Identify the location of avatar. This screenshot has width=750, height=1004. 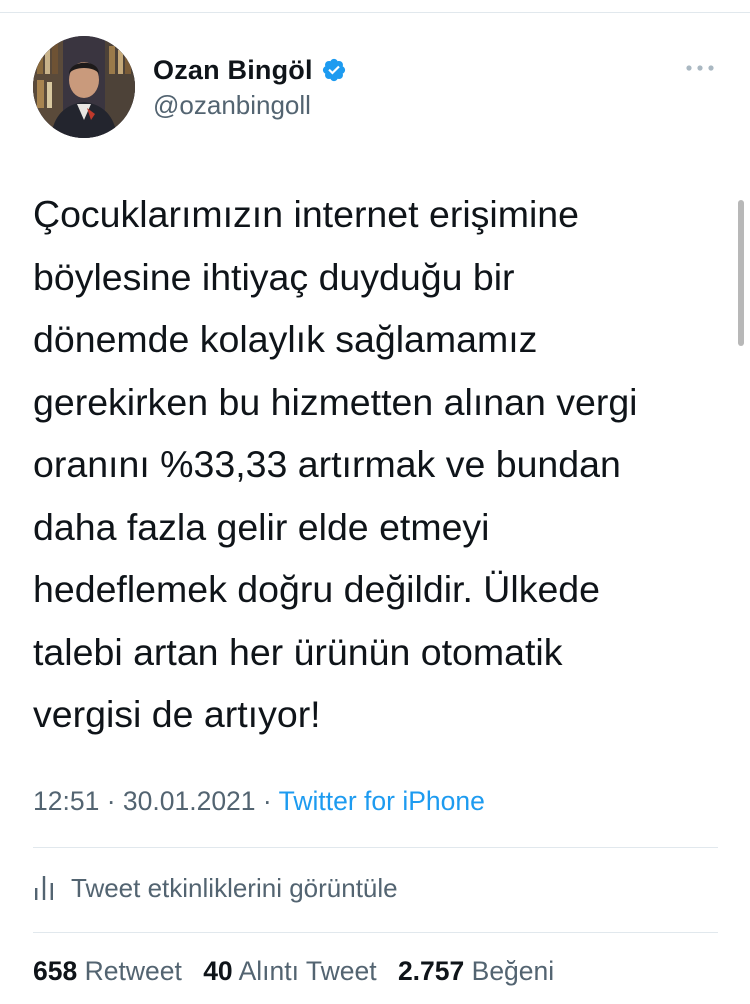
(84, 87).